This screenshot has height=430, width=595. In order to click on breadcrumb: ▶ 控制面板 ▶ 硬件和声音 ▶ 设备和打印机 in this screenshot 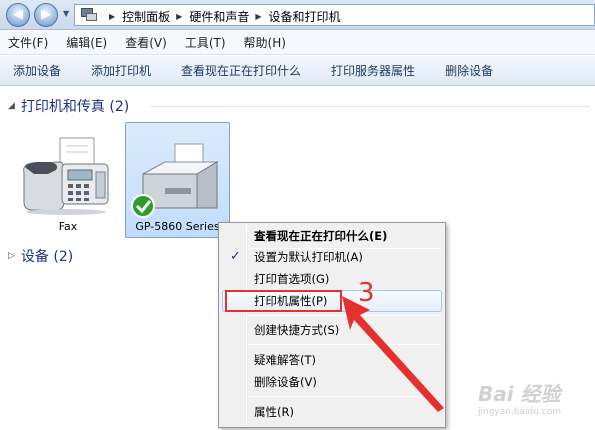, I will do `click(334, 15)`.